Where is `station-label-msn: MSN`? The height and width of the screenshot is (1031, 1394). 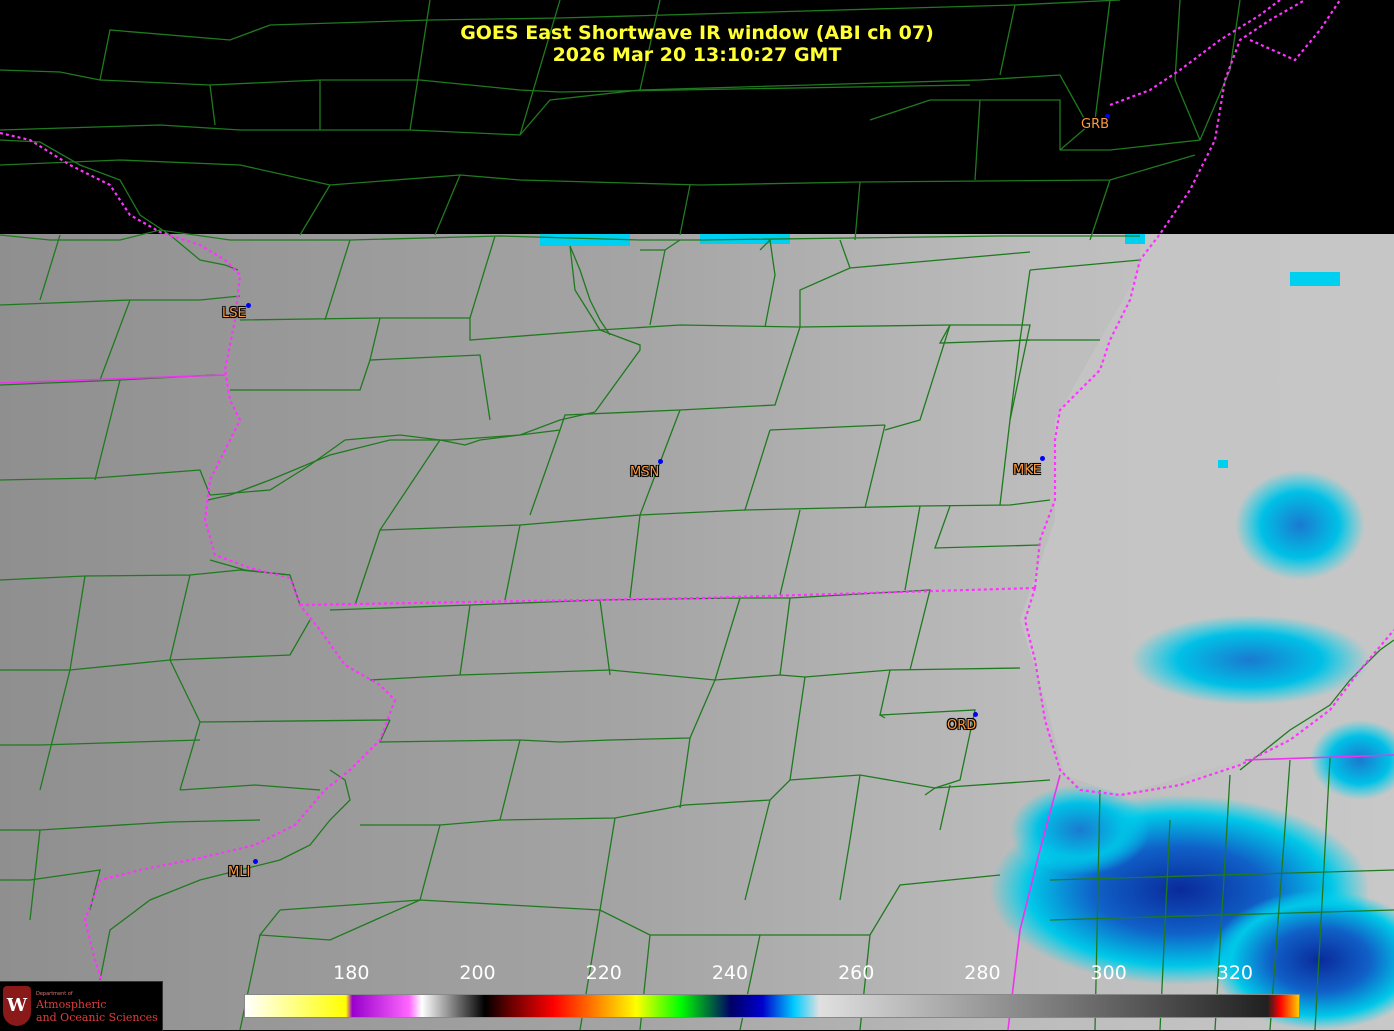 station-label-msn: MSN is located at coordinates (645, 472).